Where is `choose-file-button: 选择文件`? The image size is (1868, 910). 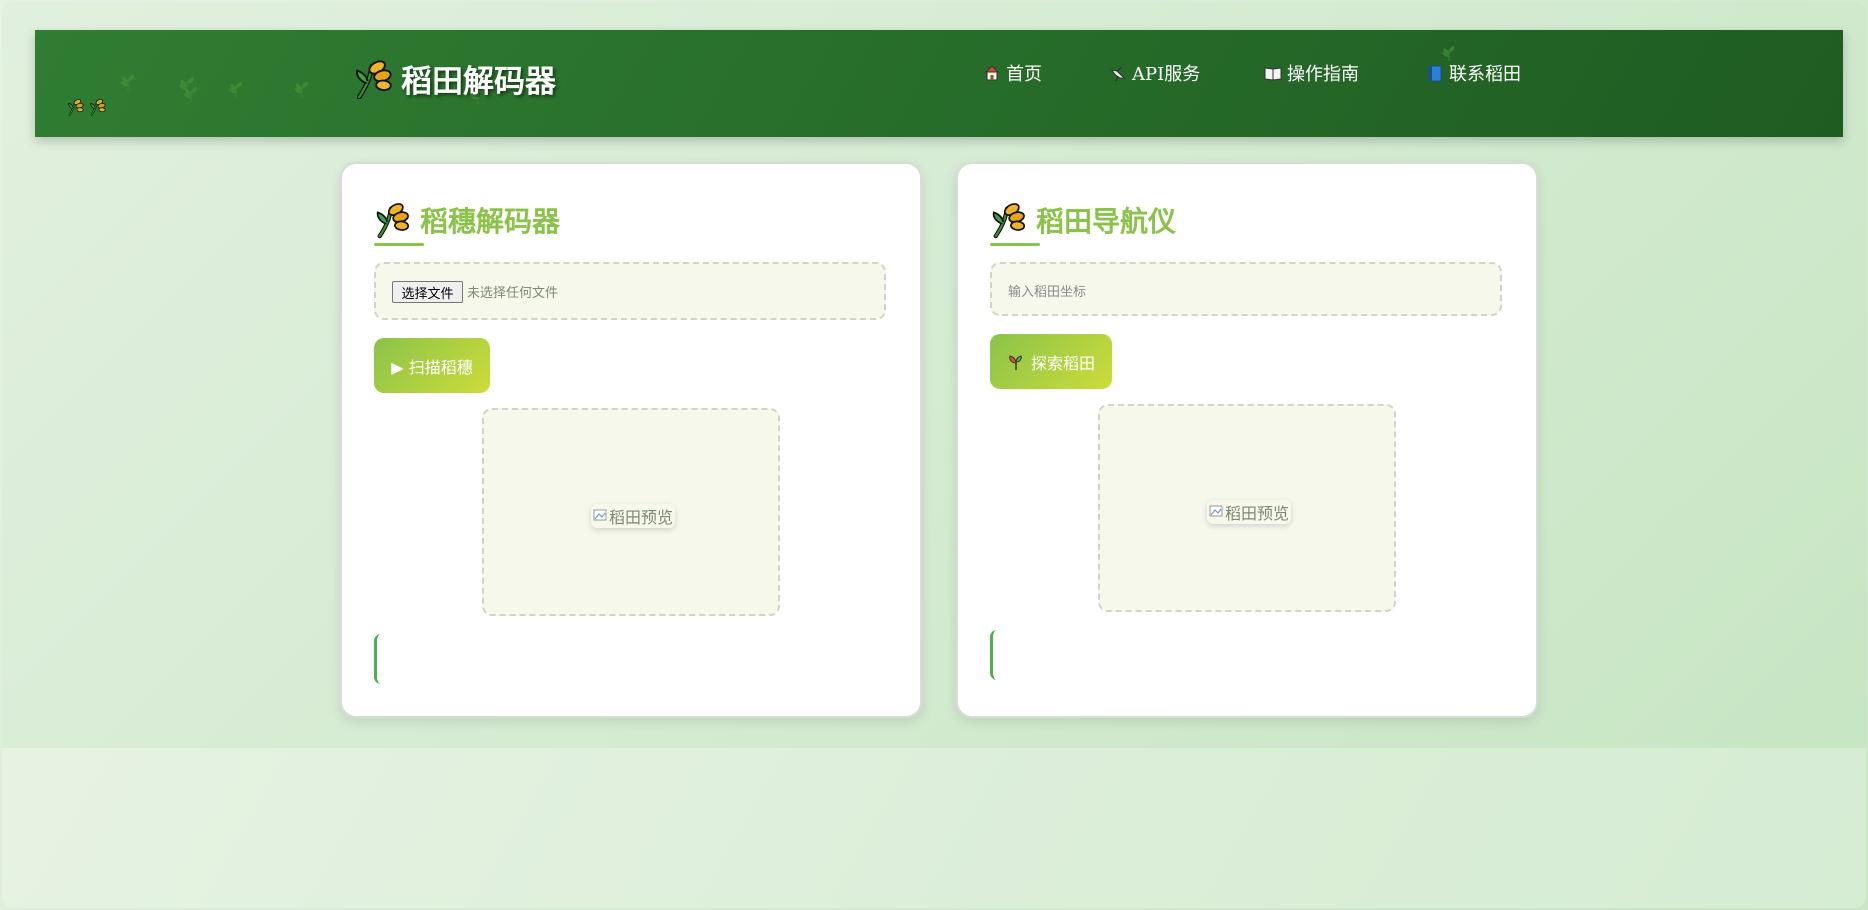
choose-file-button: 选择文件 is located at coordinates (427, 292).